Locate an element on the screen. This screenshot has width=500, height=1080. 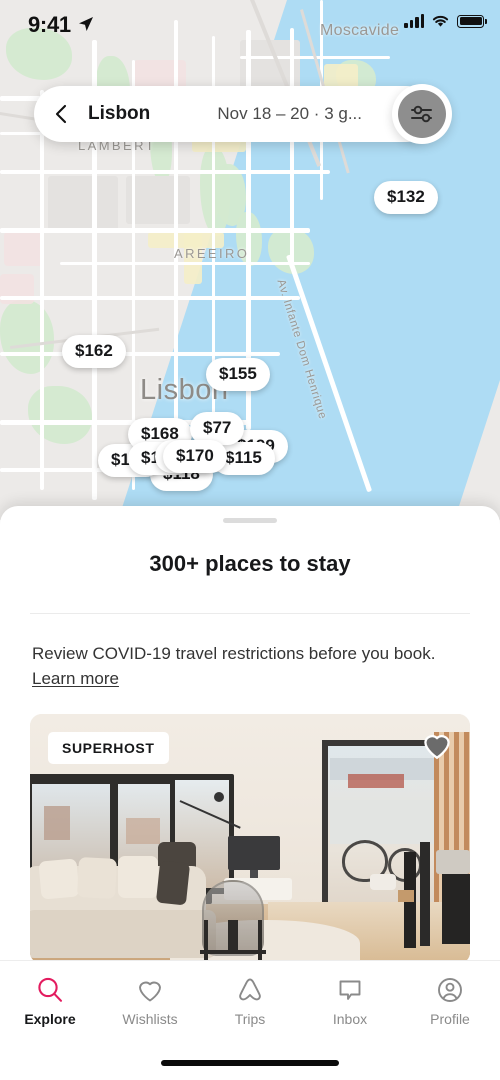
map-label-moscavide: Moscavide is located at coordinates (360, 30).